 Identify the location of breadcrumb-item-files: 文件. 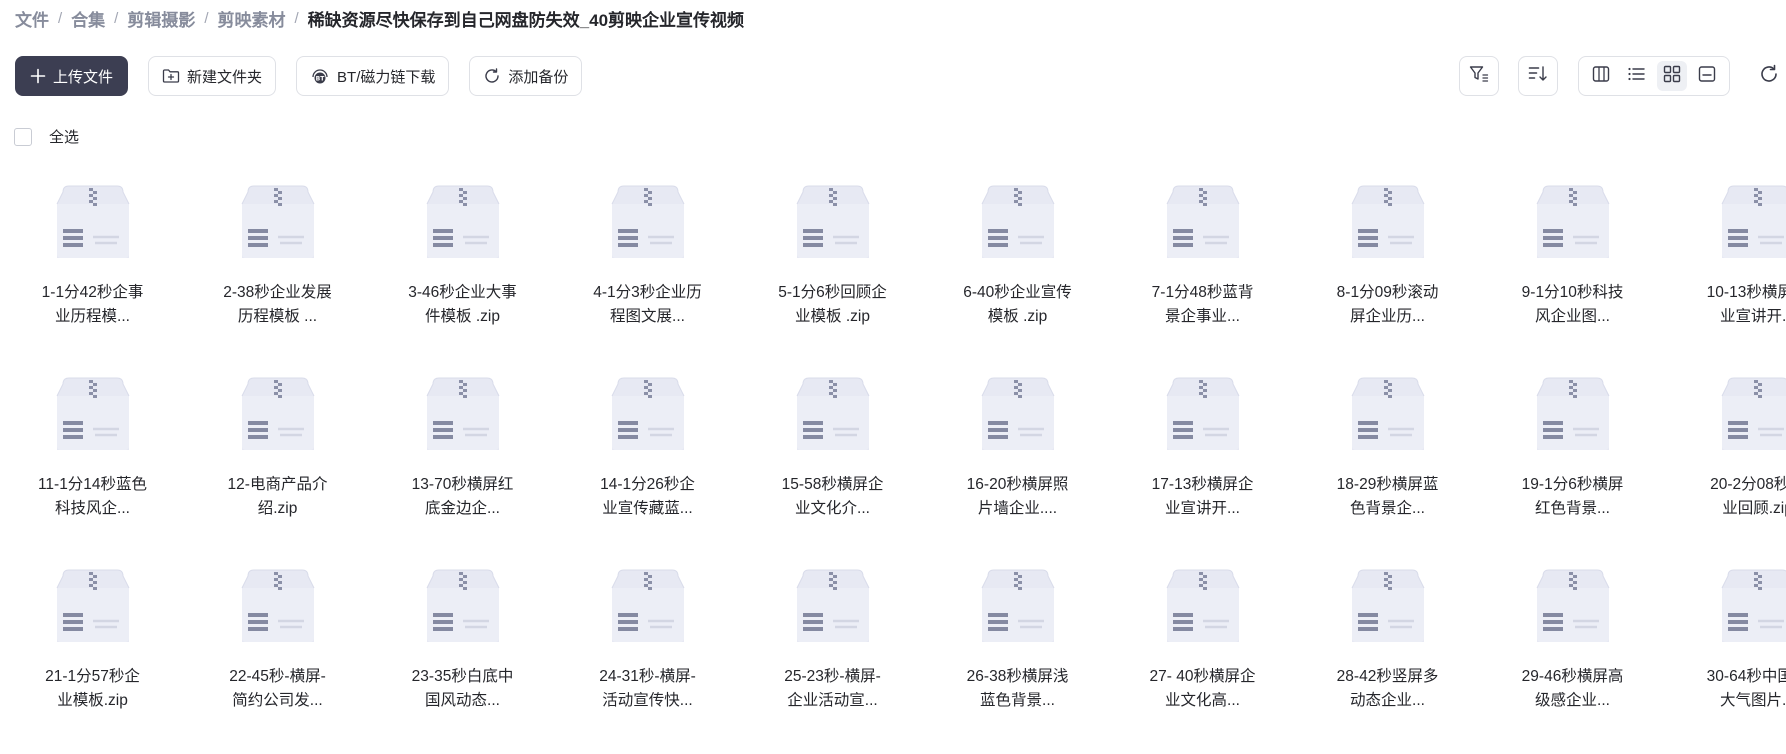
(32, 18).